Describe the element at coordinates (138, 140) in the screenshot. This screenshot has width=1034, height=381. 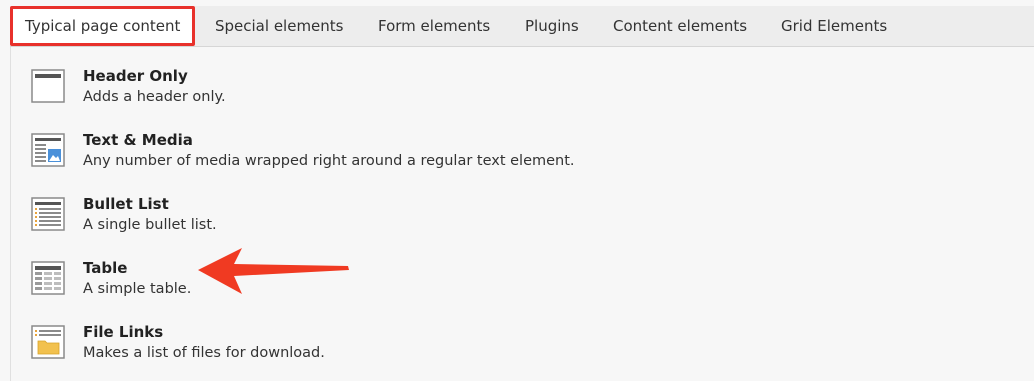
I see `item-title: Text & Media` at that location.